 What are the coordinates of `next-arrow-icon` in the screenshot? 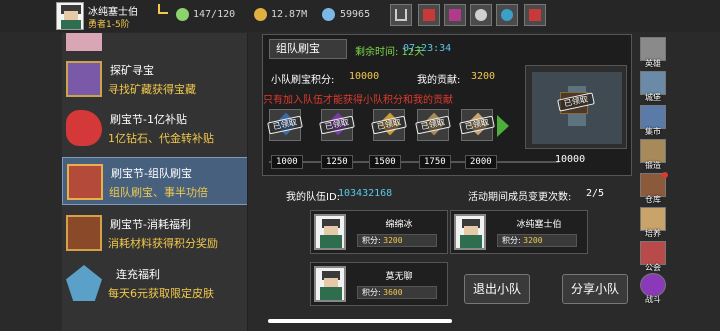 It's located at (503, 126).